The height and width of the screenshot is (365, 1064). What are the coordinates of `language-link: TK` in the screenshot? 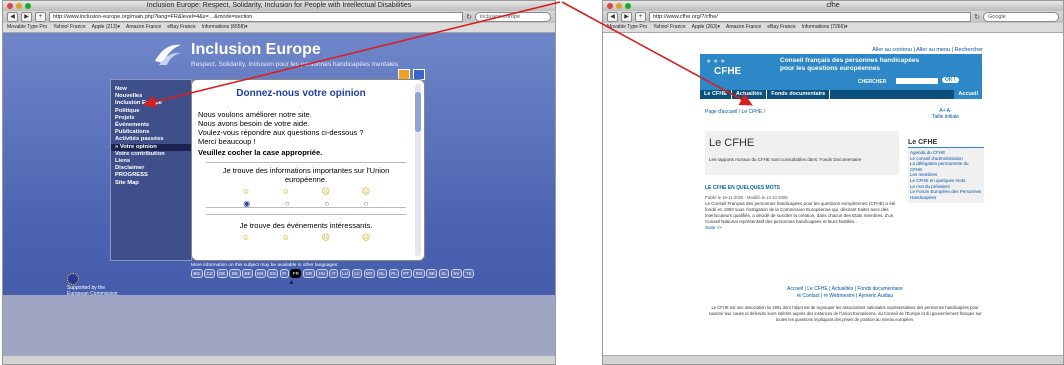 It's located at (469, 273).